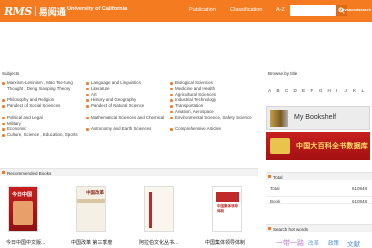  What do you see at coordinates (332, 146) in the screenshot?
I see `encyclopedia-label: 中国大百科全书数据库` at bounding box center [332, 146].